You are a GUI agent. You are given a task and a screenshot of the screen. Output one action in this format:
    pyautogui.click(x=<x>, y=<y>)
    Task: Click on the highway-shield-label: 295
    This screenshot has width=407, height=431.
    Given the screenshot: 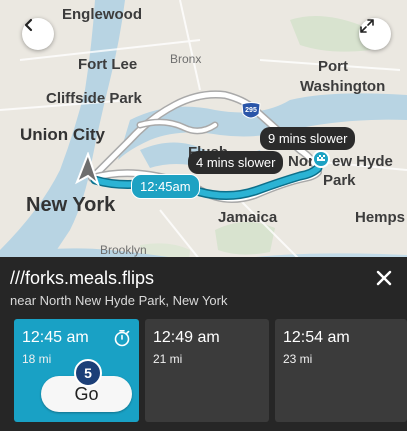 What is the action you would take?
    pyautogui.click(x=251, y=110)
    